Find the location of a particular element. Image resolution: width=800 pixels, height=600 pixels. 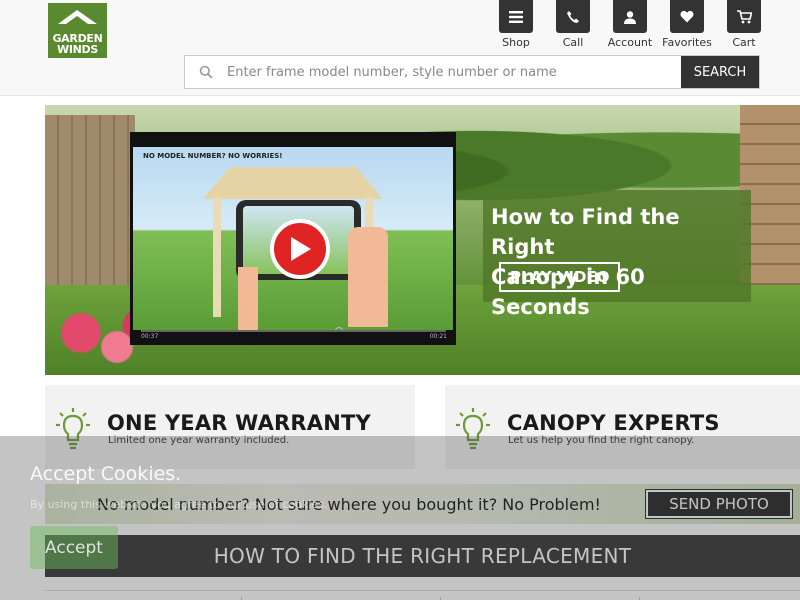

cart-icon is located at coordinates (744, 16).